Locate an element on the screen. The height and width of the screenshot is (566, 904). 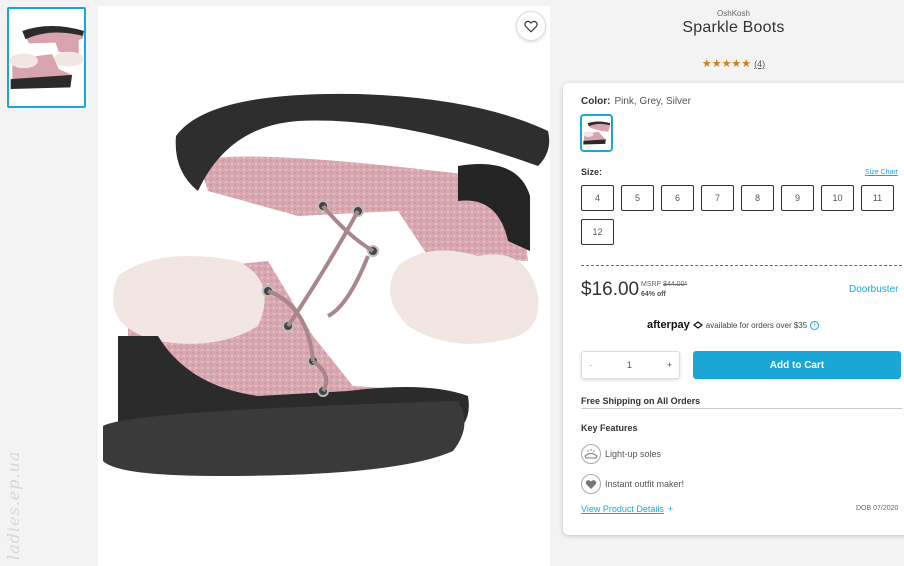
size-option: 10 is located at coordinates (837, 198).